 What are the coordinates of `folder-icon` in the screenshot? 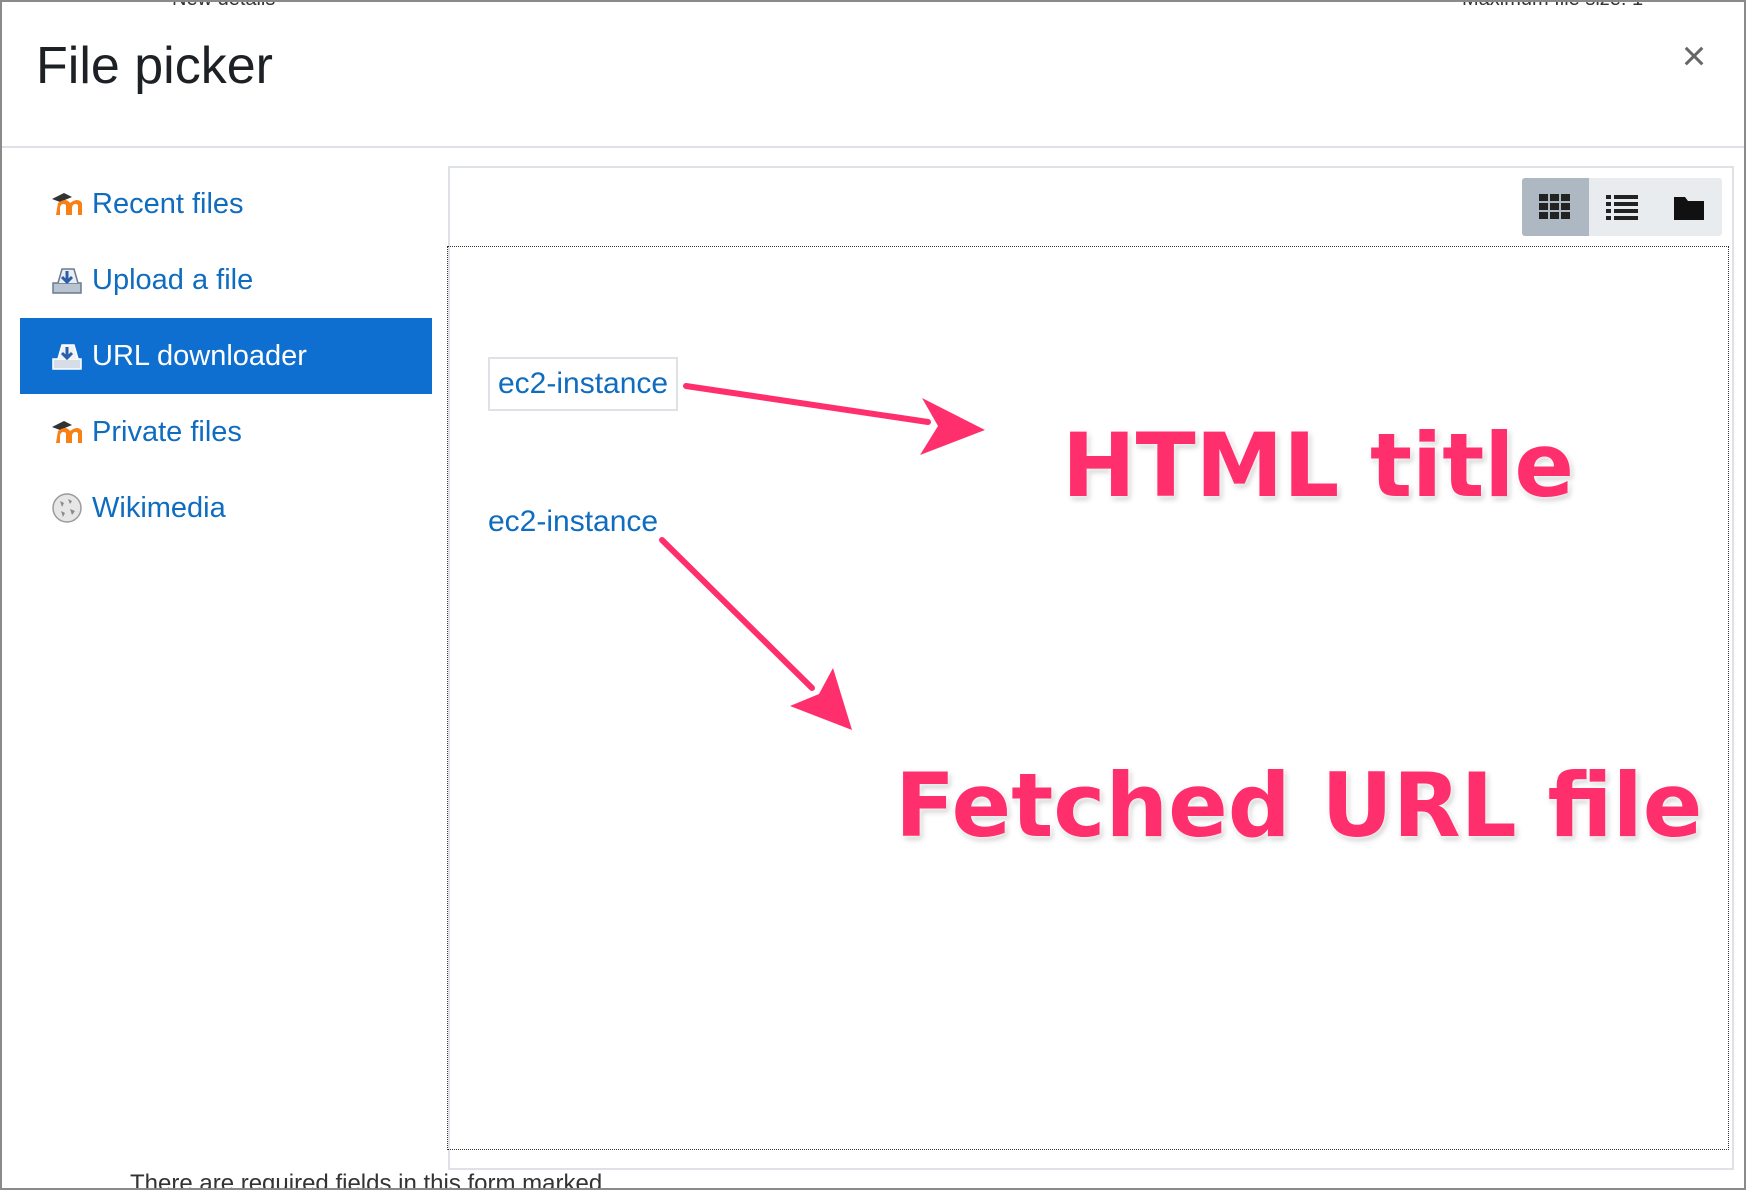 It's located at (1688, 208).